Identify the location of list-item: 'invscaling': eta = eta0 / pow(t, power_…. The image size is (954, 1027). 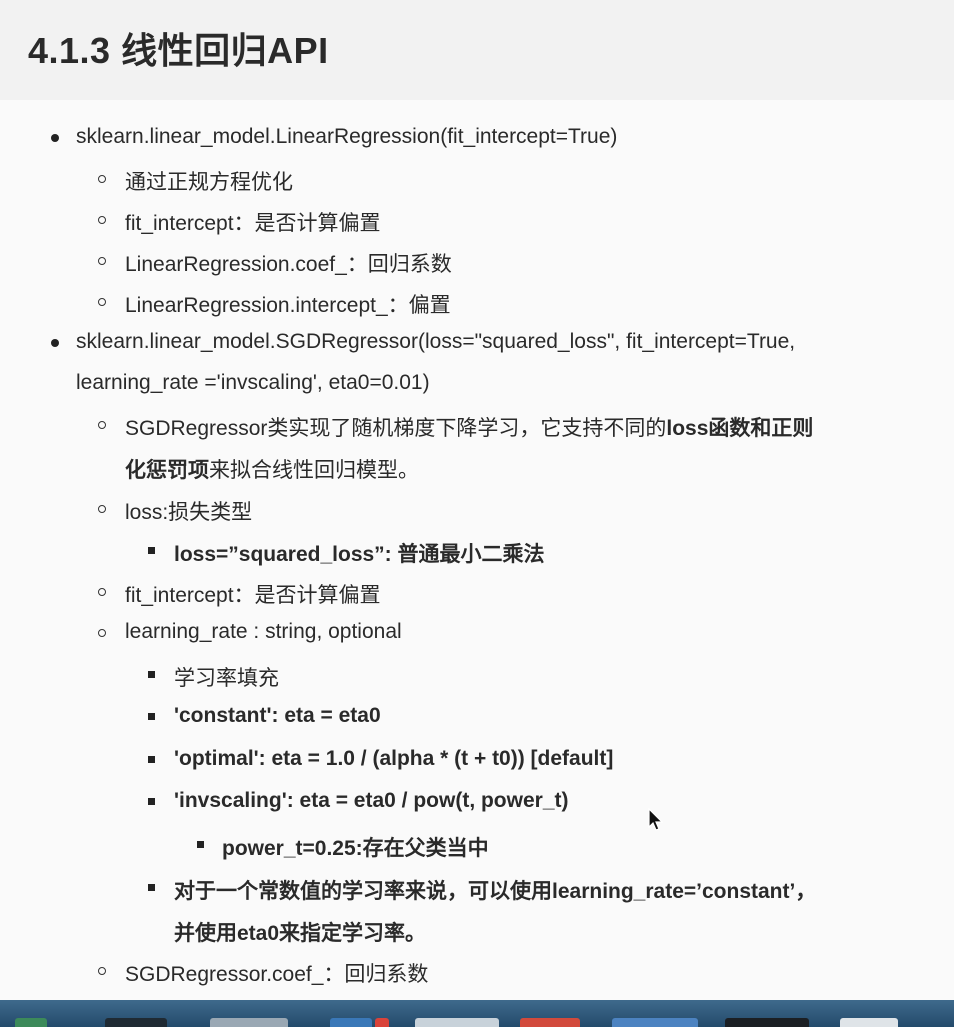
(371, 800).